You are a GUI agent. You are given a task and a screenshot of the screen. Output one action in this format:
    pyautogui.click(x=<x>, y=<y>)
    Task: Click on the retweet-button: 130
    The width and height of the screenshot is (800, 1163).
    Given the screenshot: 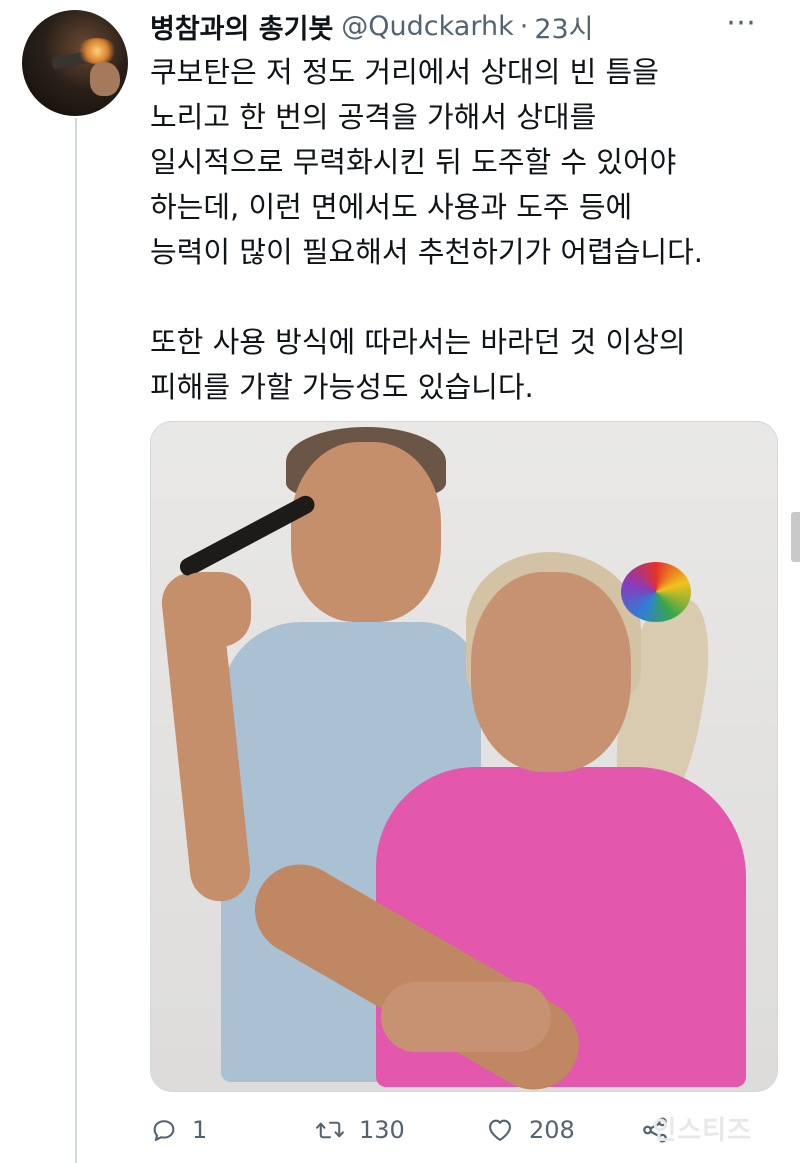 What is the action you would take?
    pyautogui.click(x=400, y=1130)
    